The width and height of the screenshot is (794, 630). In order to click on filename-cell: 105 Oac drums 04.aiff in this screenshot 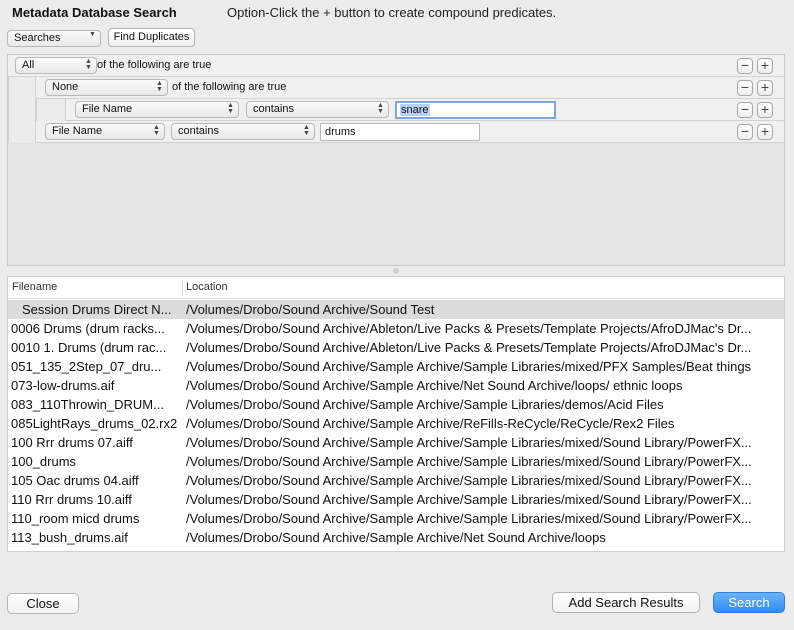, I will do `click(75, 480)`.